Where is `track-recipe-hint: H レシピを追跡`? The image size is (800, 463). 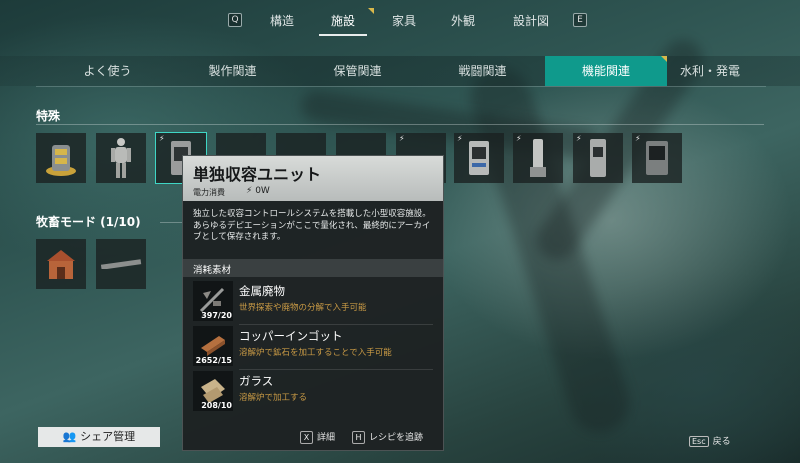 track-recipe-hint: H レシピを追跡 is located at coordinates (387, 437).